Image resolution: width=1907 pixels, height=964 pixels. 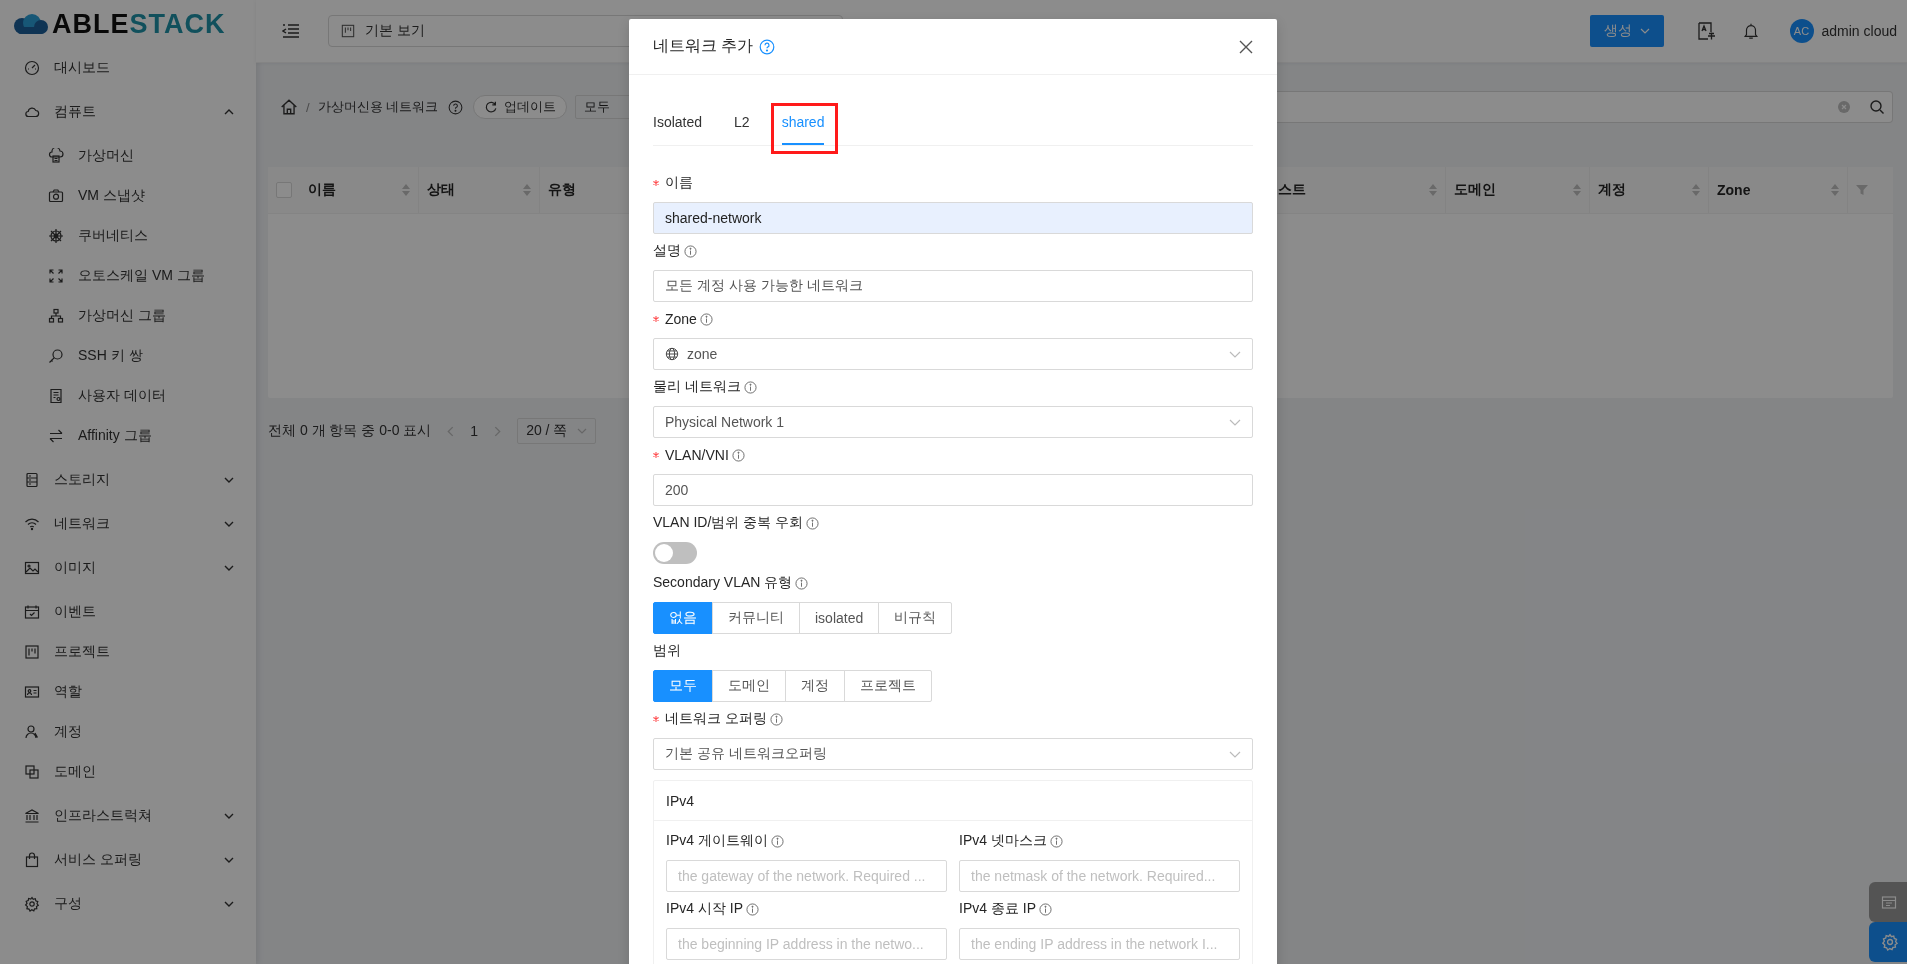 I want to click on user-name: admin cloud, so click(x=1859, y=31).